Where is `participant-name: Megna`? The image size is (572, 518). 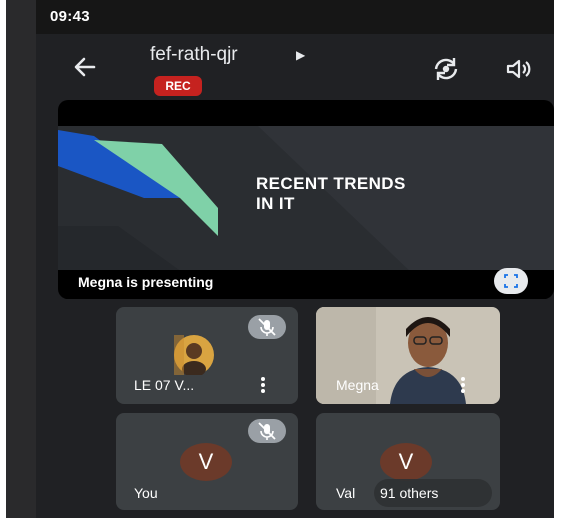 participant-name: Megna is located at coordinates (357, 385).